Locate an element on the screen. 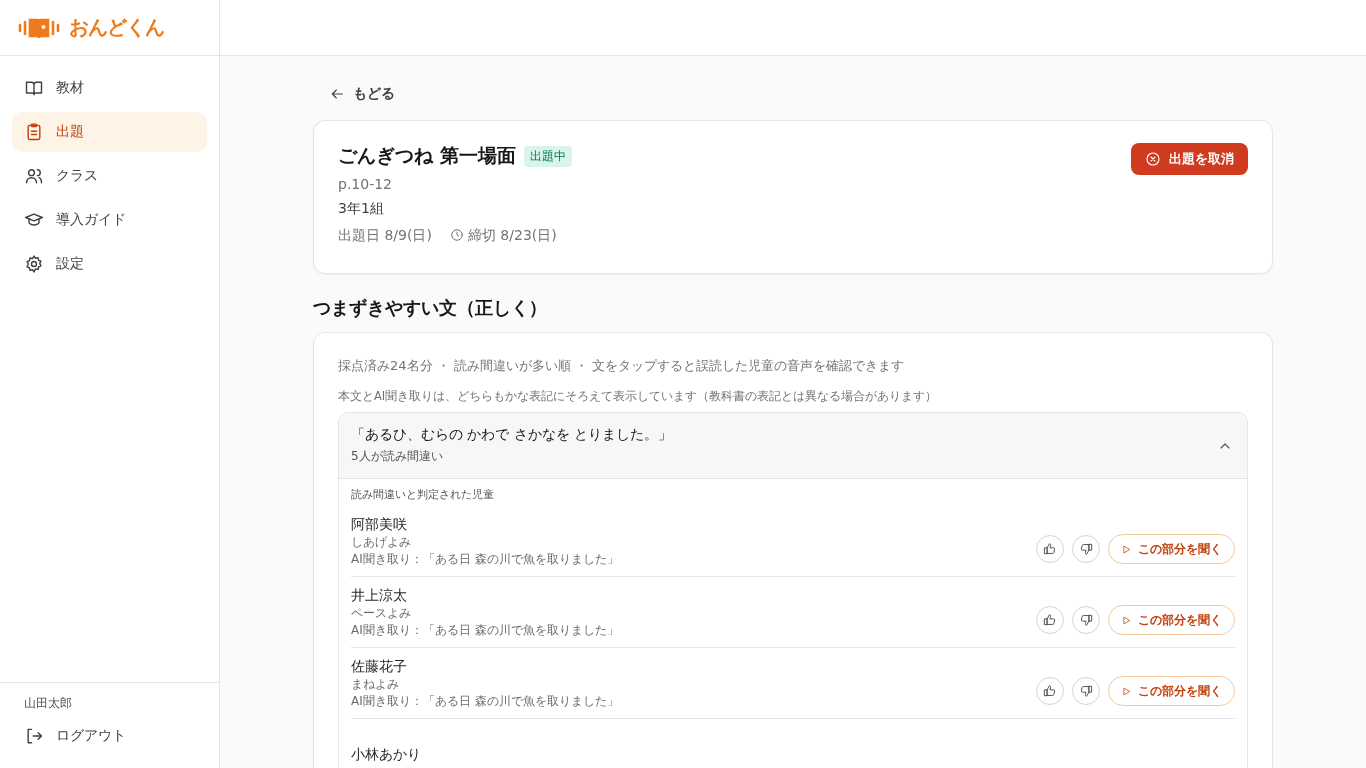  logout-icon is located at coordinates (34, 736).